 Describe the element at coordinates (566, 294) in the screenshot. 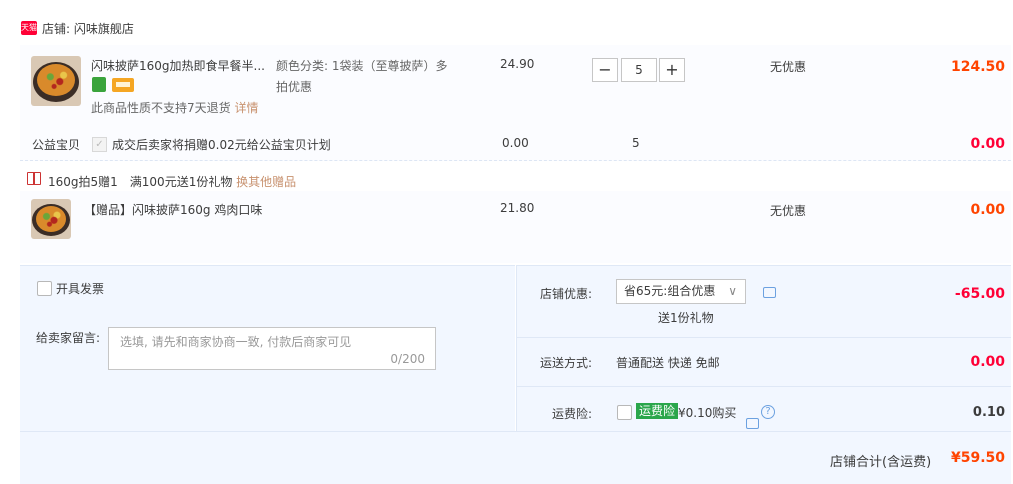

I see `store-discount-label: 店铺优惠:` at that location.